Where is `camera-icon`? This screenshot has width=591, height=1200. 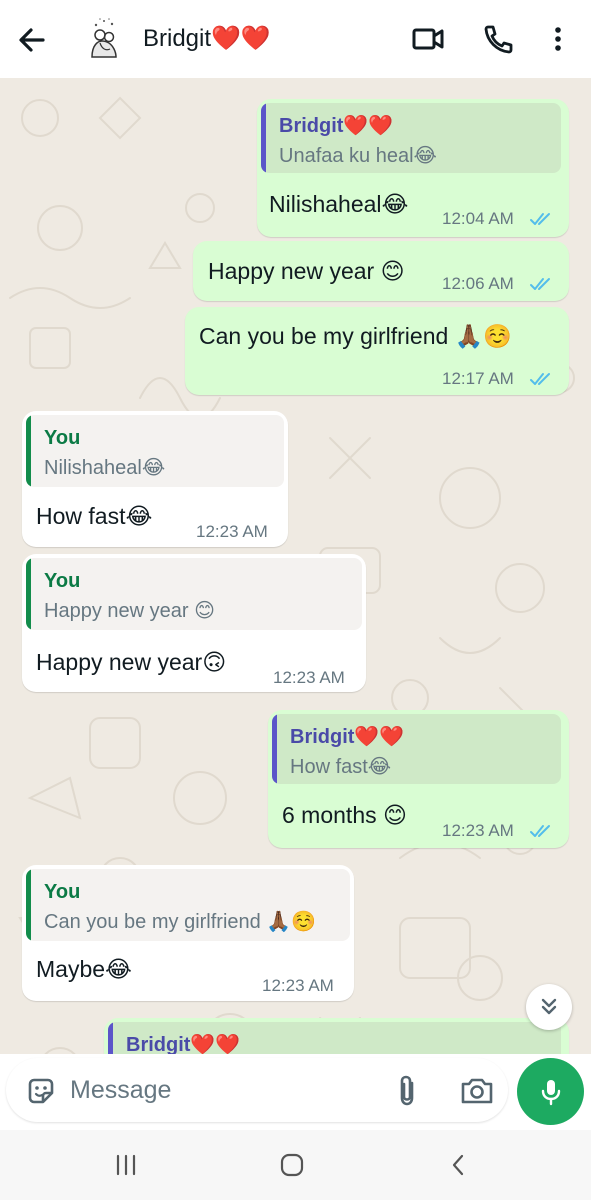 camera-icon is located at coordinates (477, 1091).